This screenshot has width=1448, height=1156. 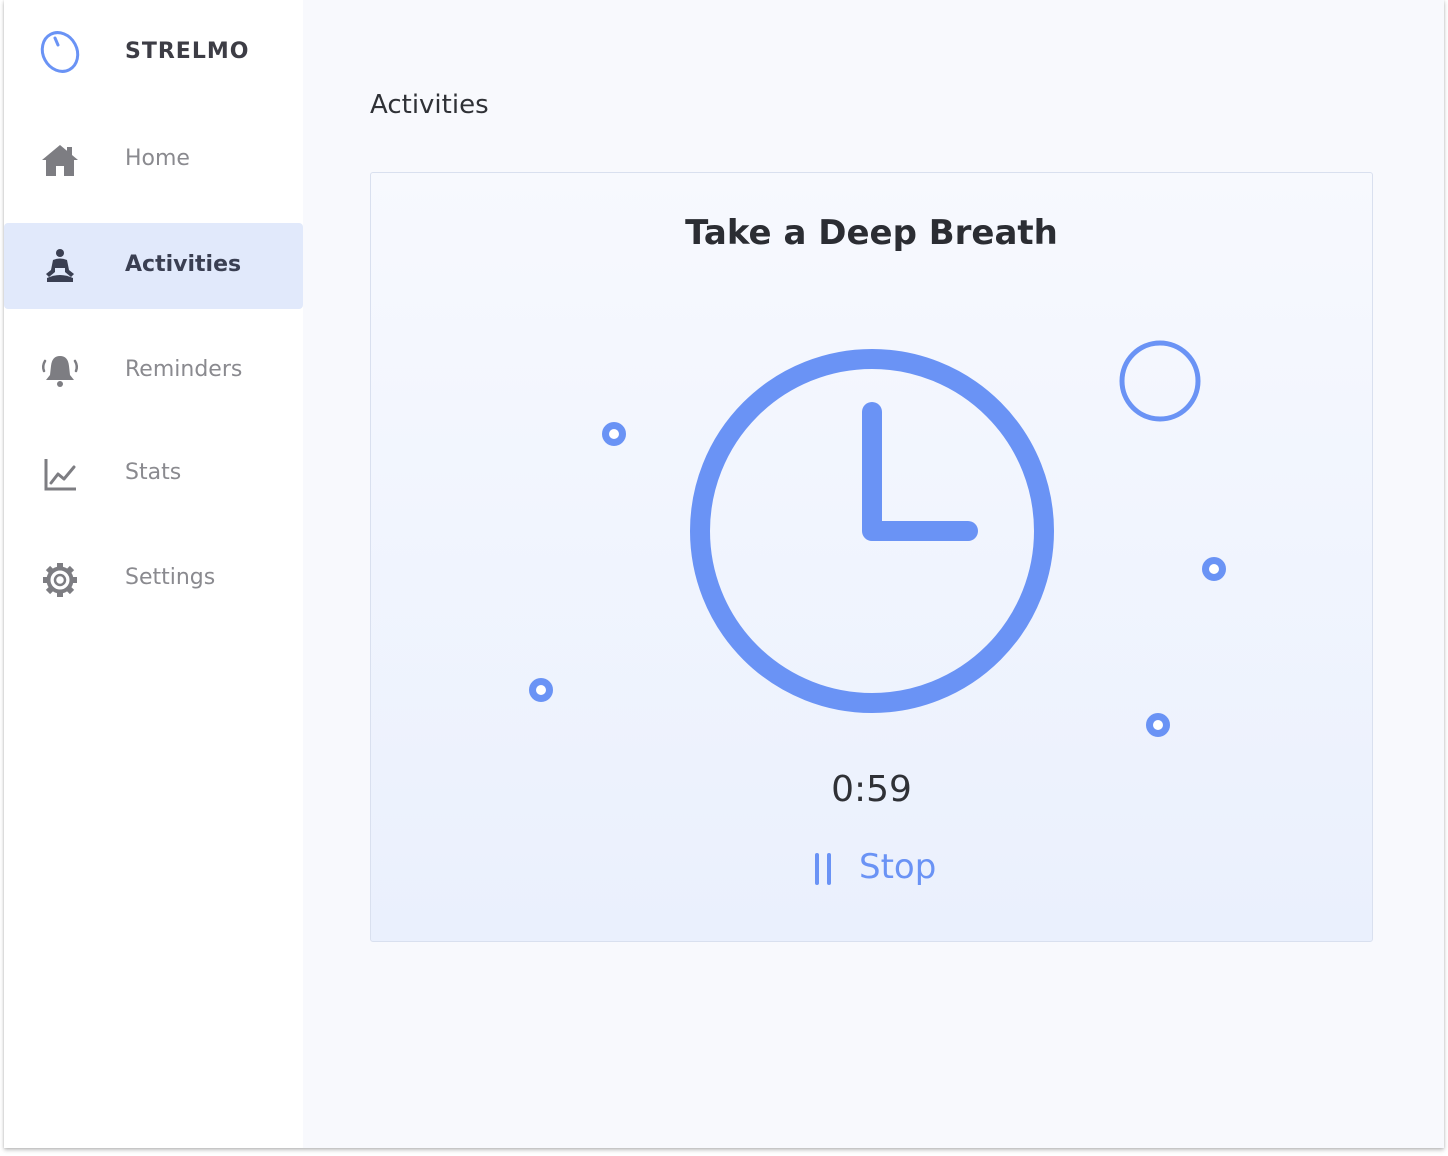 What do you see at coordinates (60, 160) in the screenshot?
I see `home-icon` at bounding box center [60, 160].